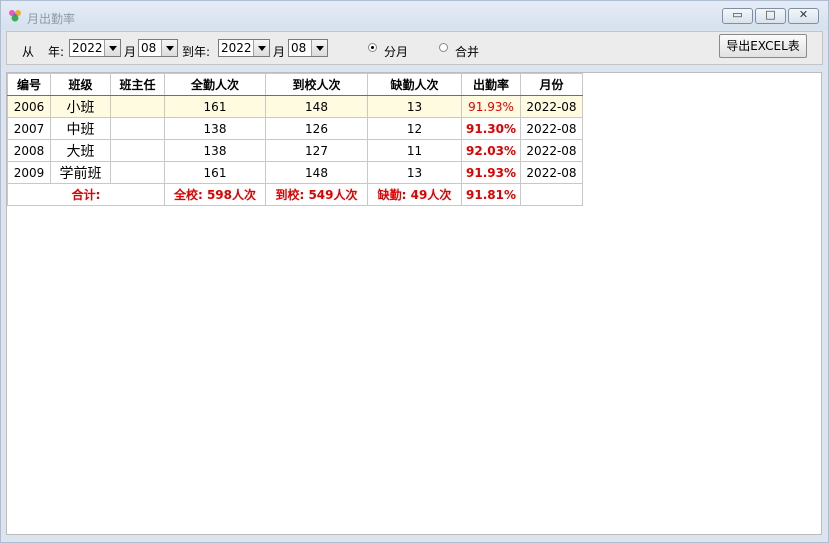 The image size is (829, 543). What do you see at coordinates (80, 106) in the screenshot?
I see `cell-class: 小班` at bounding box center [80, 106].